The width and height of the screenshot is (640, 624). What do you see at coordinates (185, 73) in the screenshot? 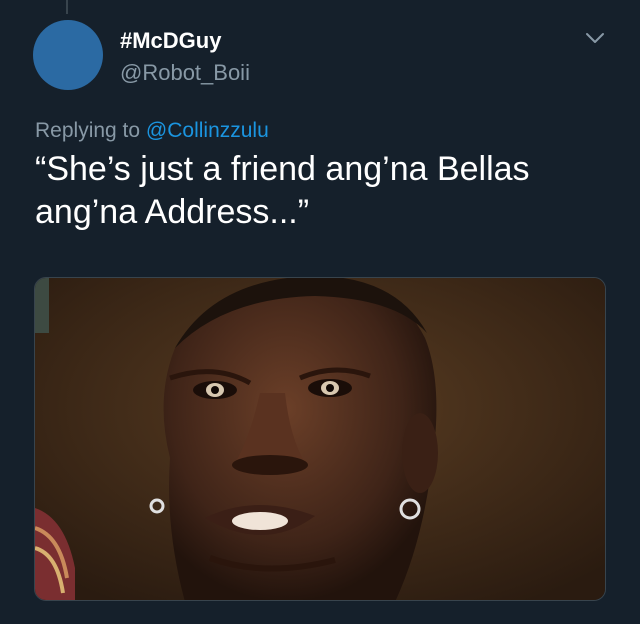
I see `user-handle: @Robot_Boii` at bounding box center [185, 73].